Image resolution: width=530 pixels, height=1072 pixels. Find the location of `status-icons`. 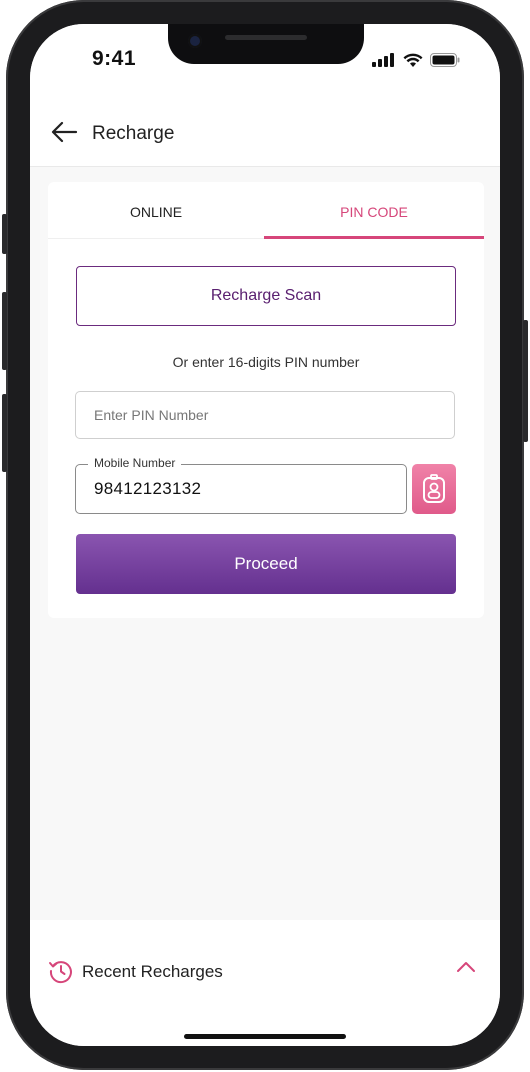

status-icons is located at coordinates (416, 60).